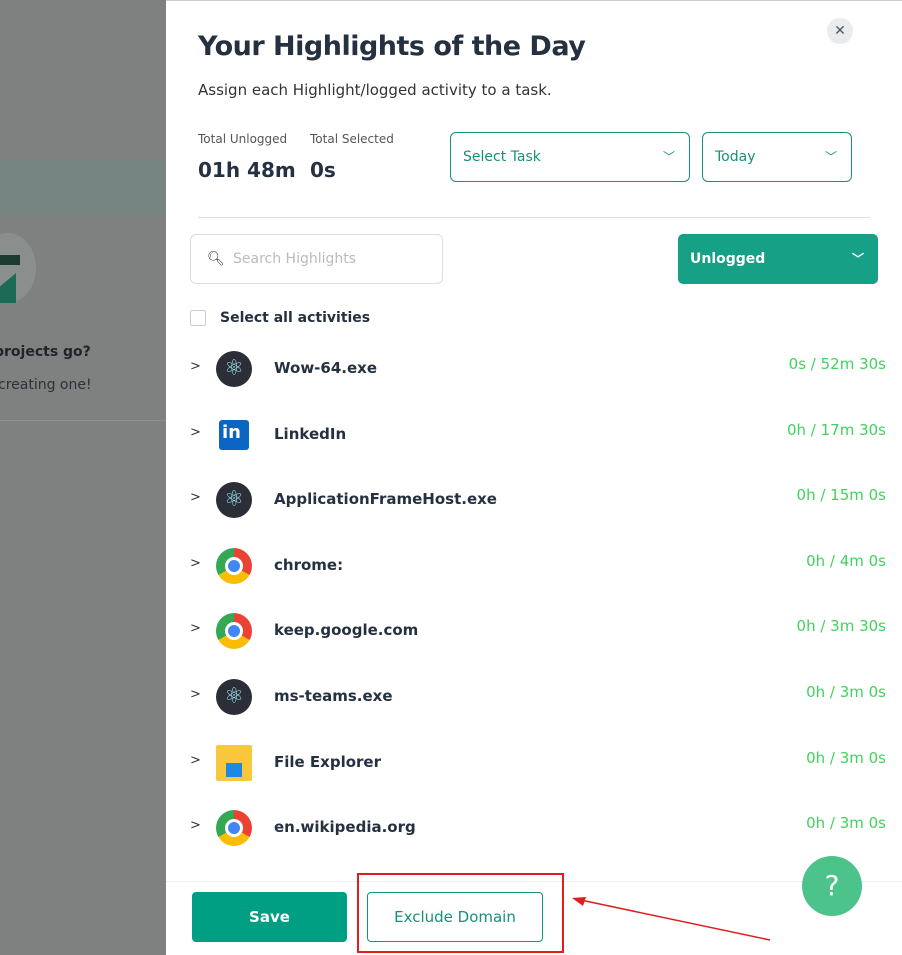 The image size is (902, 955). Describe the element at coordinates (777, 157) in the screenshot. I see `date-dropdown: Today ﹀` at that location.